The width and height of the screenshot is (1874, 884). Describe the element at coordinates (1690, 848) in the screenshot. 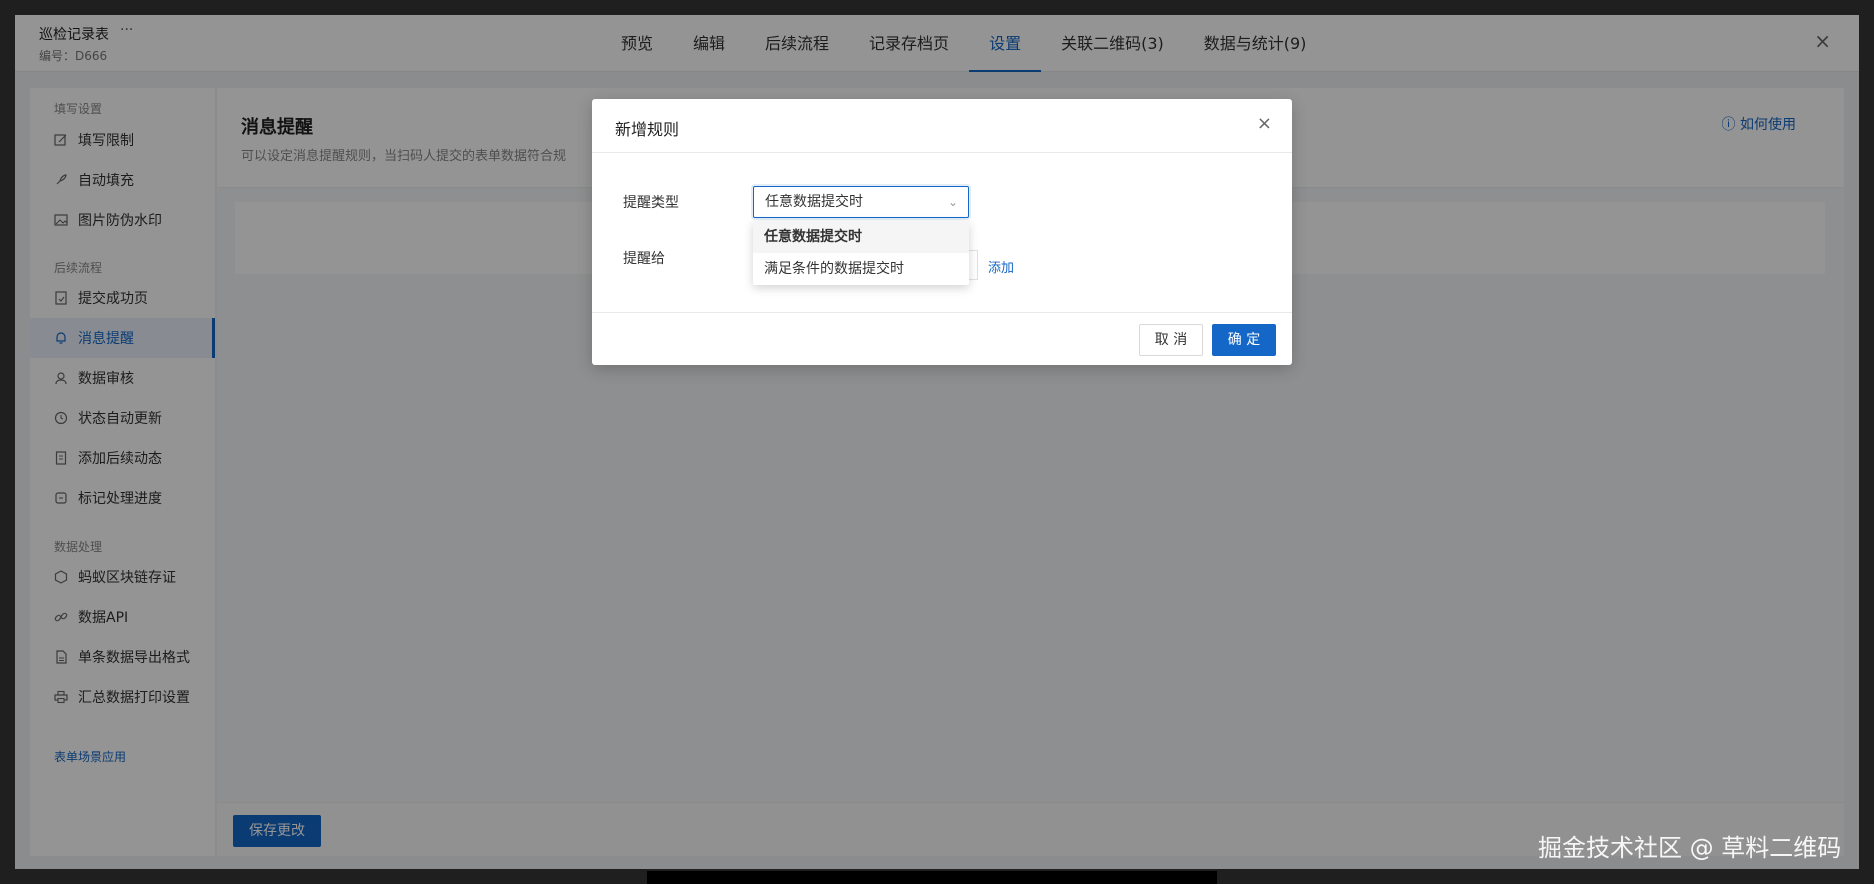

I see `watermark-text: 掘金技术社区 @ 草料二维码` at that location.